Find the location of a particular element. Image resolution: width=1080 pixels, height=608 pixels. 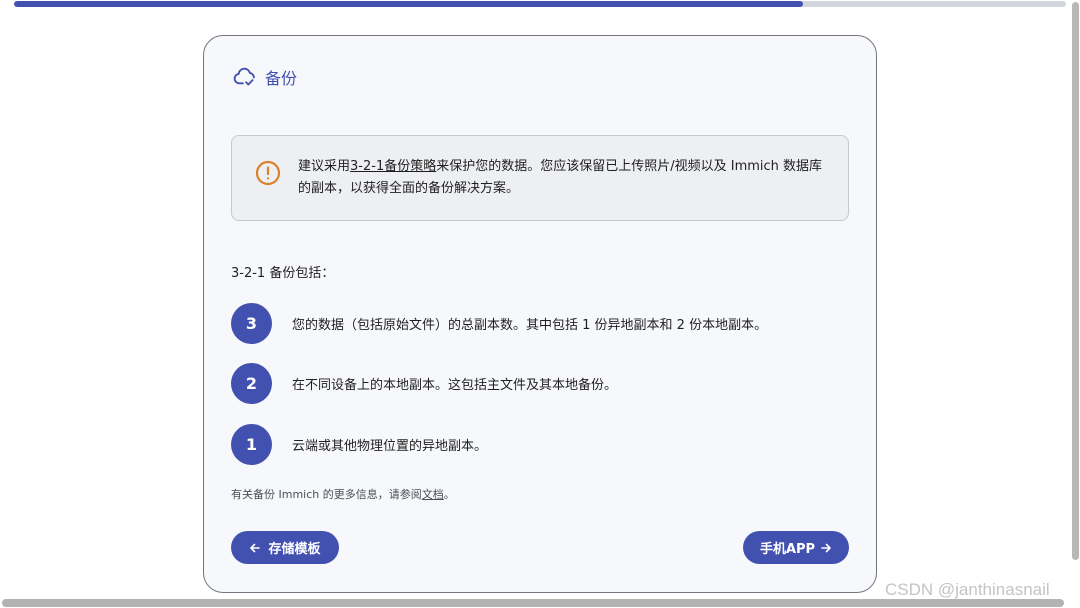

next-mobile-app-button: 手机APP is located at coordinates (796, 547).